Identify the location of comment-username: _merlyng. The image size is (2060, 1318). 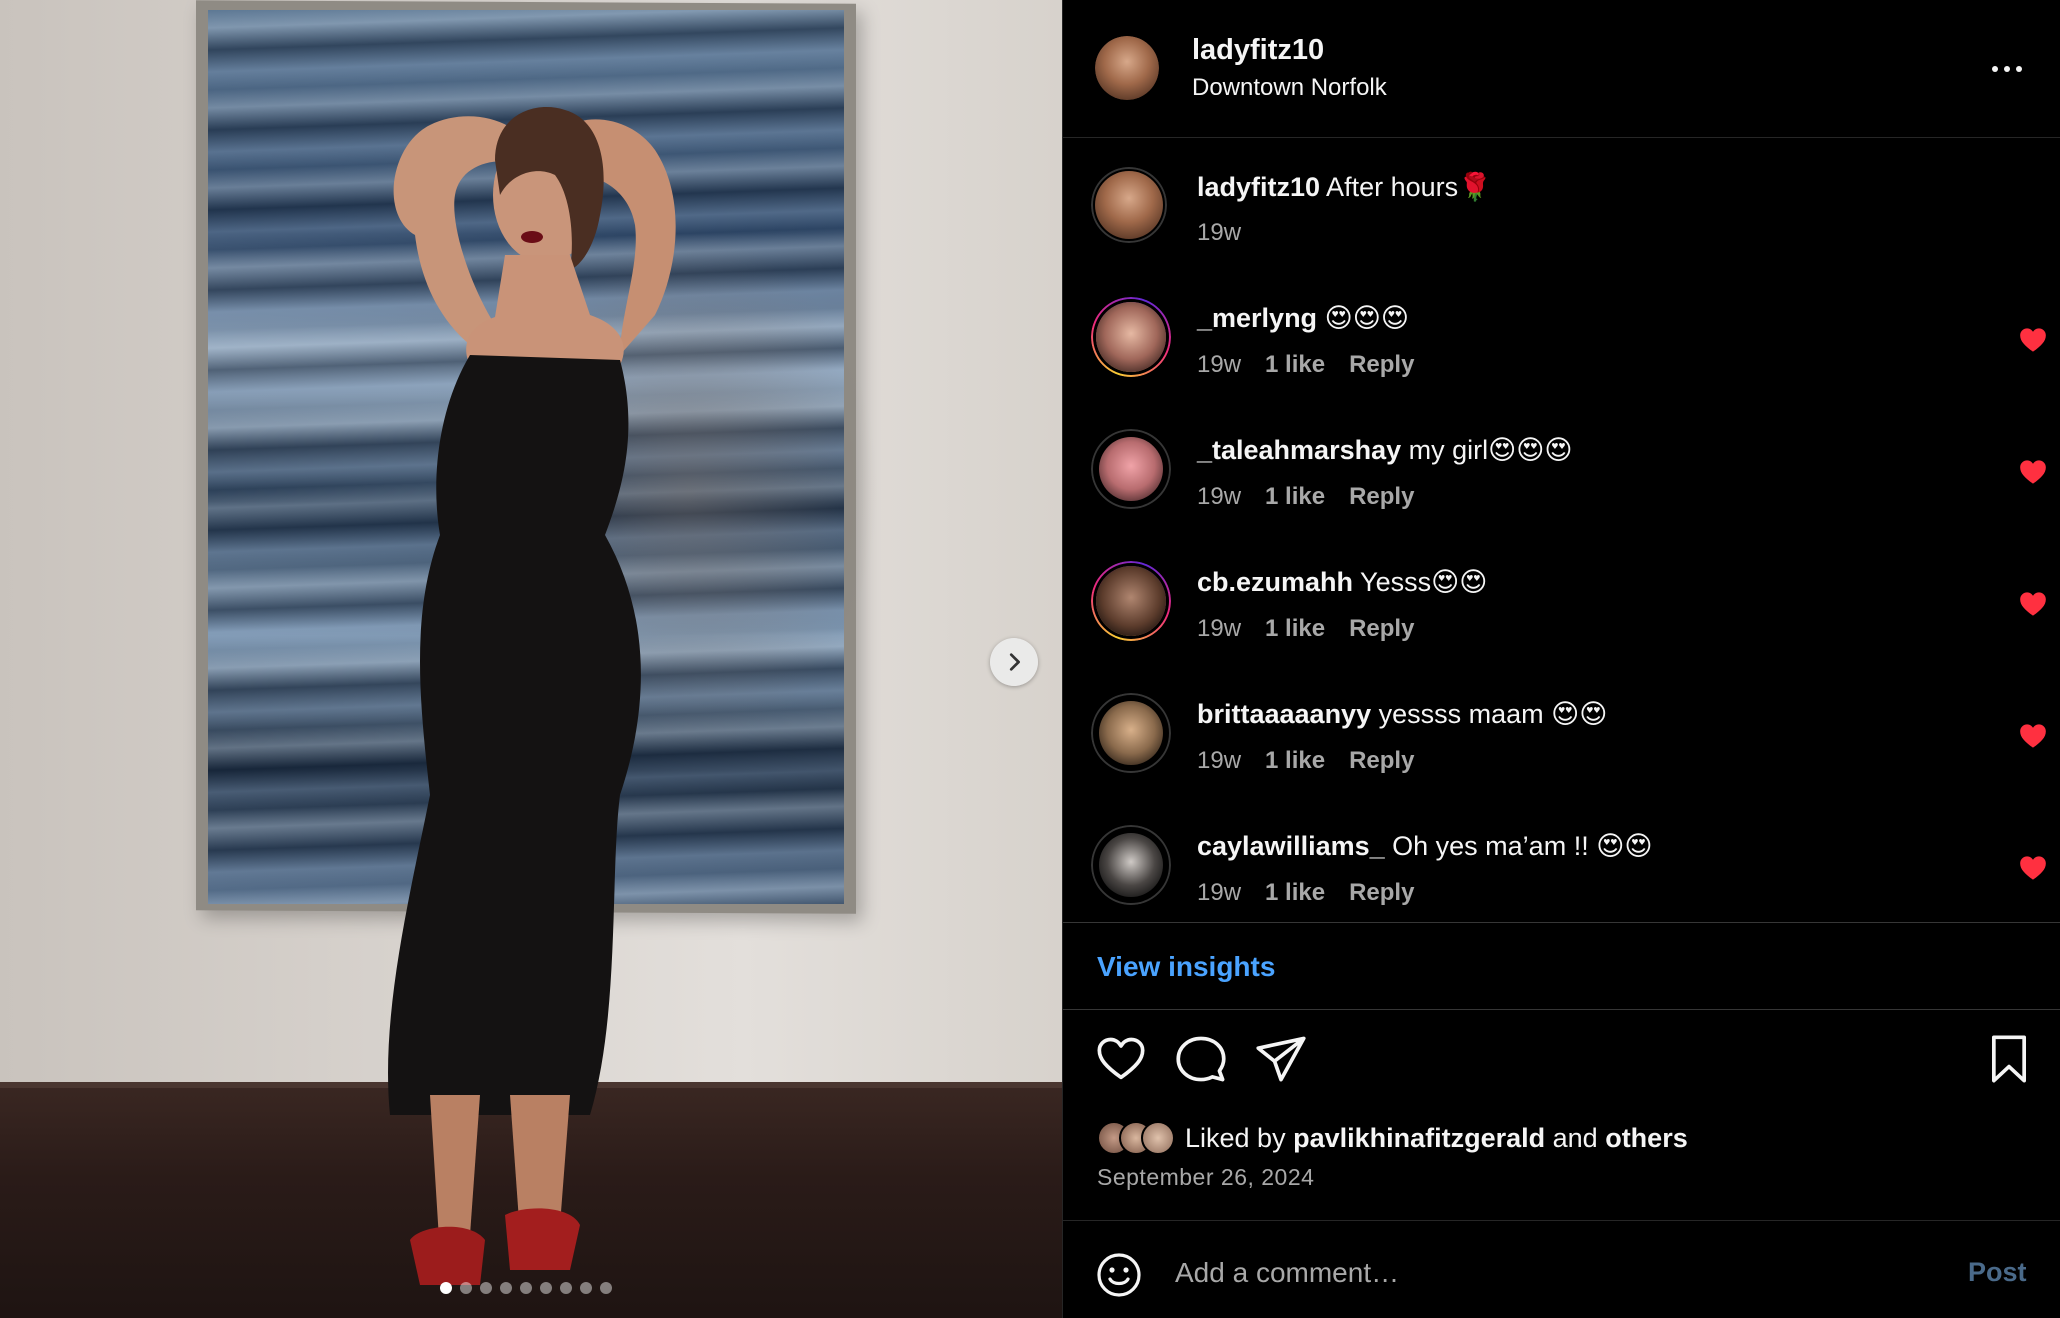
(1257, 318).